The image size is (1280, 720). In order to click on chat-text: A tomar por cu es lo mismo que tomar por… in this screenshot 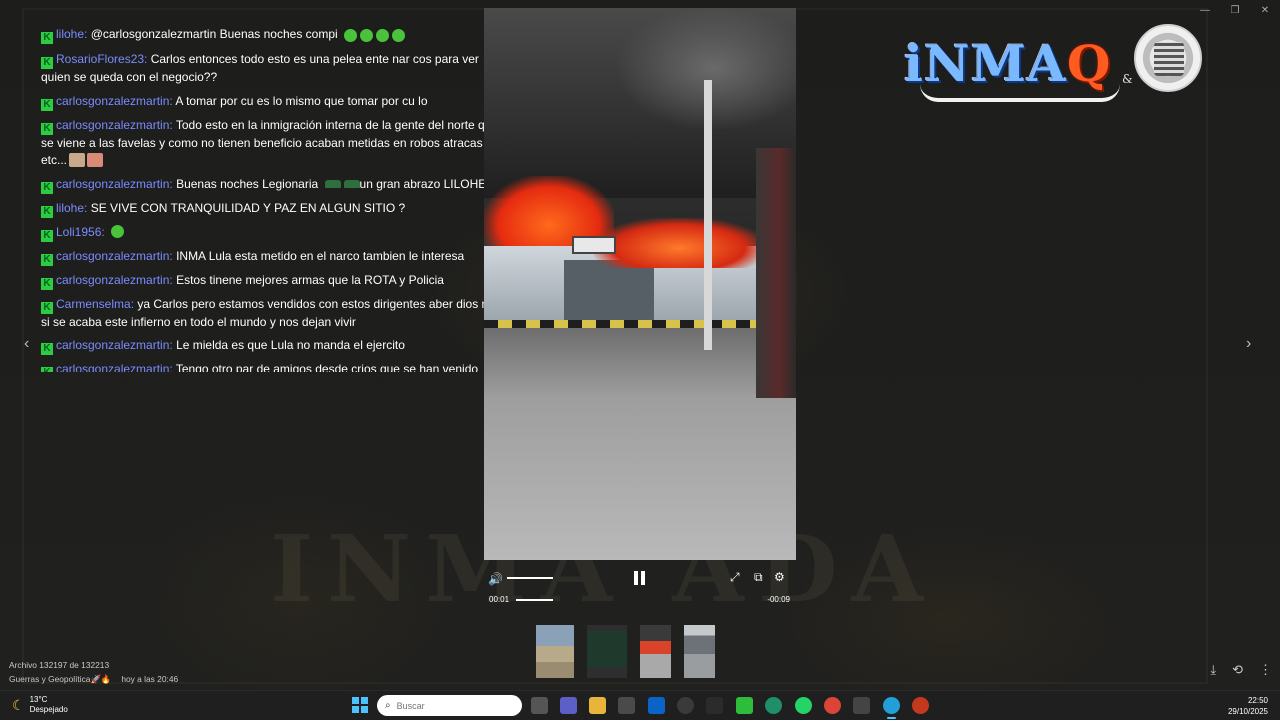, I will do `click(301, 100)`.